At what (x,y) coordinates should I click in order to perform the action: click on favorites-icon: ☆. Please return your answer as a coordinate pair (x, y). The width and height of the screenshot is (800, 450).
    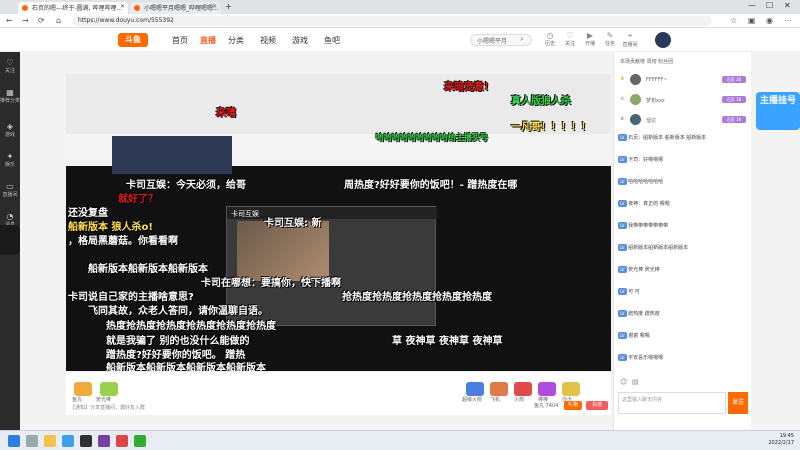
    Looking at the image, I should click on (733, 20).